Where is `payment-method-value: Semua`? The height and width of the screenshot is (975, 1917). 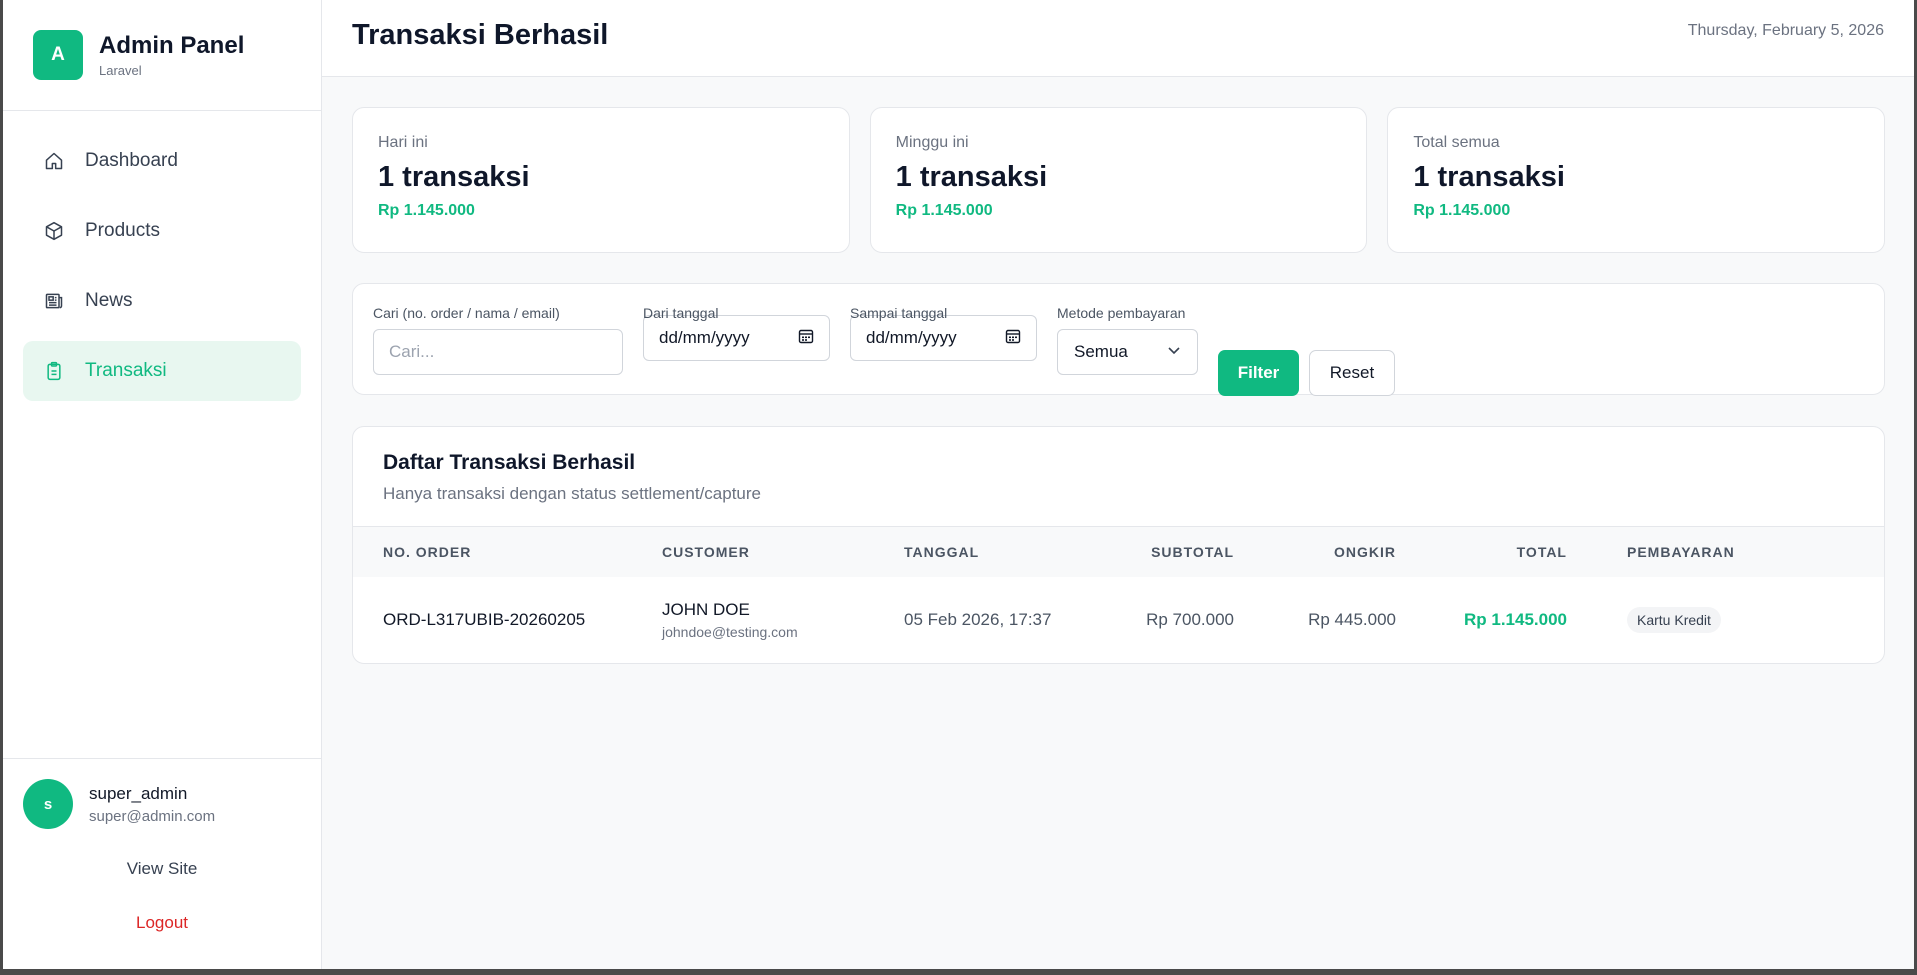
payment-method-value: Semua is located at coordinates (1101, 351).